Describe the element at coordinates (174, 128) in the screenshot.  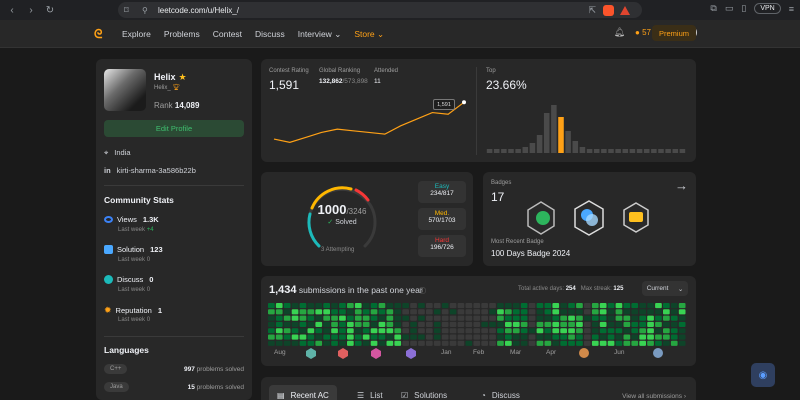
I see `edit-profile-button: Edit Profile` at that location.